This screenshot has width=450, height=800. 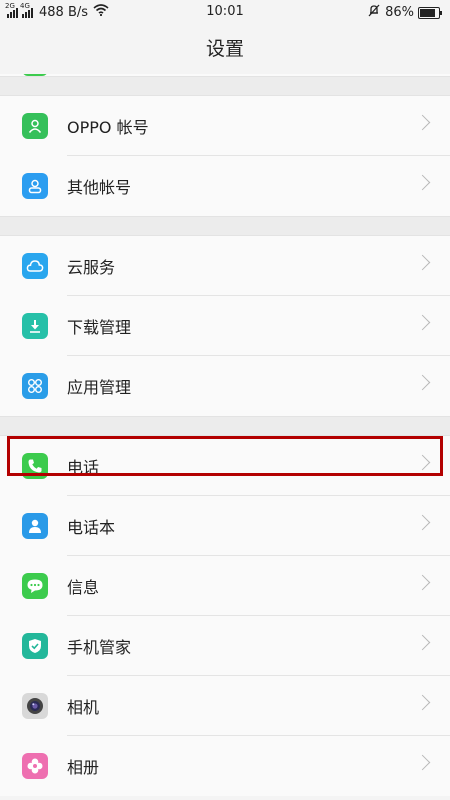 I want to click on settings-item-phone-manager: 手机管家, so click(x=225, y=646).